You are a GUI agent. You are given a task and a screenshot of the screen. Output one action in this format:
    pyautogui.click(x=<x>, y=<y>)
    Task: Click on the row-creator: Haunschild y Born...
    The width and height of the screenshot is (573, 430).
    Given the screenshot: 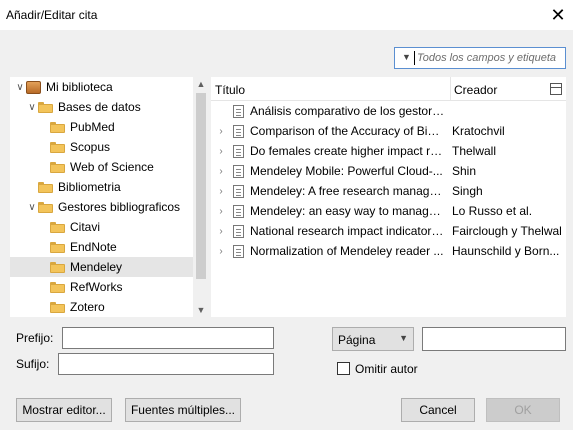 What is the action you would take?
    pyautogui.click(x=506, y=251)
    